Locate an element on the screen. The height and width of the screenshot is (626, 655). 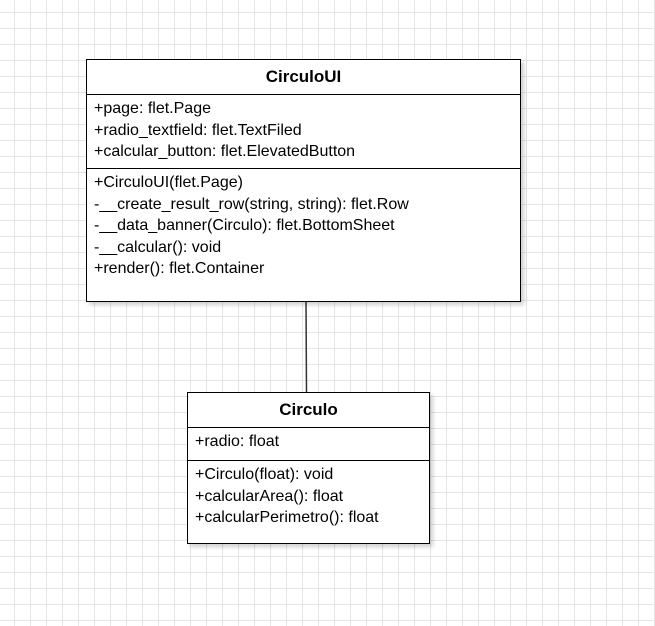
attribute: +calcular_button: flet.ElevatedButton is located at coordinates (225, 151).